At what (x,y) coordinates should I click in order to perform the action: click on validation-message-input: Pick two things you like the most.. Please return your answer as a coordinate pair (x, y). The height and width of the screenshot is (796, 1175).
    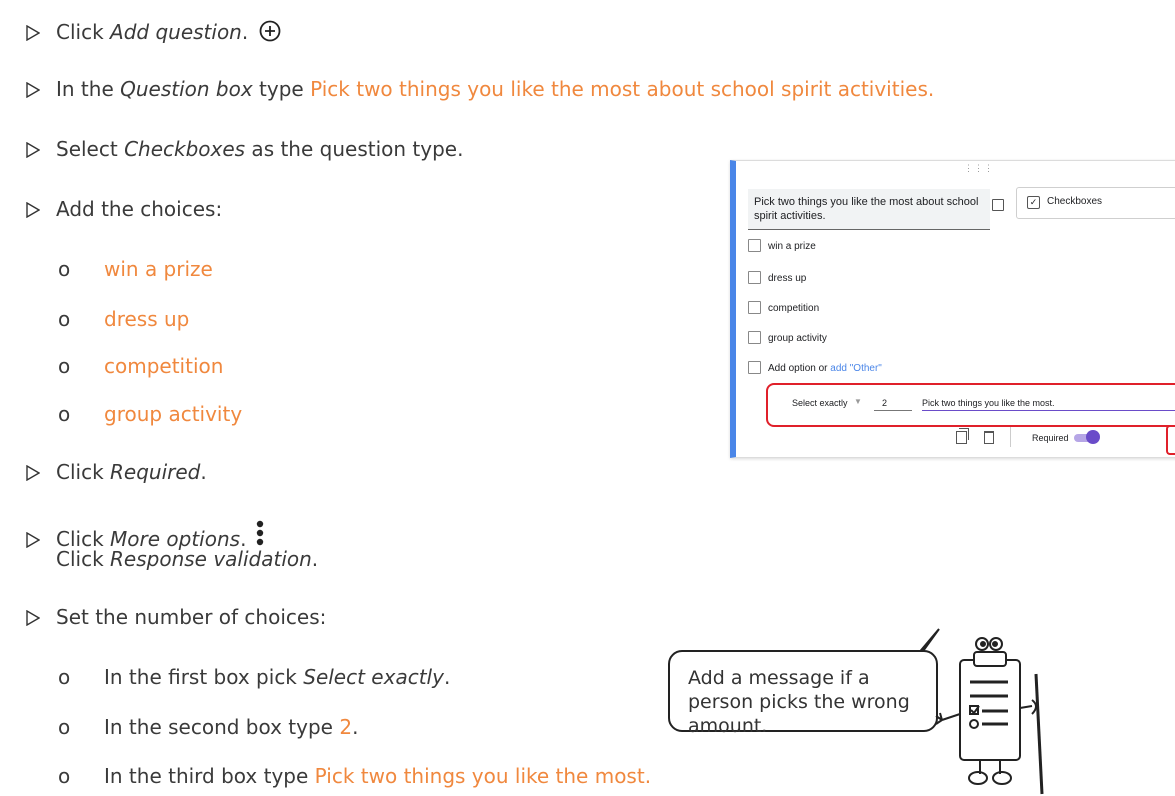
    Looking at the image, I should click on (1048, 404).